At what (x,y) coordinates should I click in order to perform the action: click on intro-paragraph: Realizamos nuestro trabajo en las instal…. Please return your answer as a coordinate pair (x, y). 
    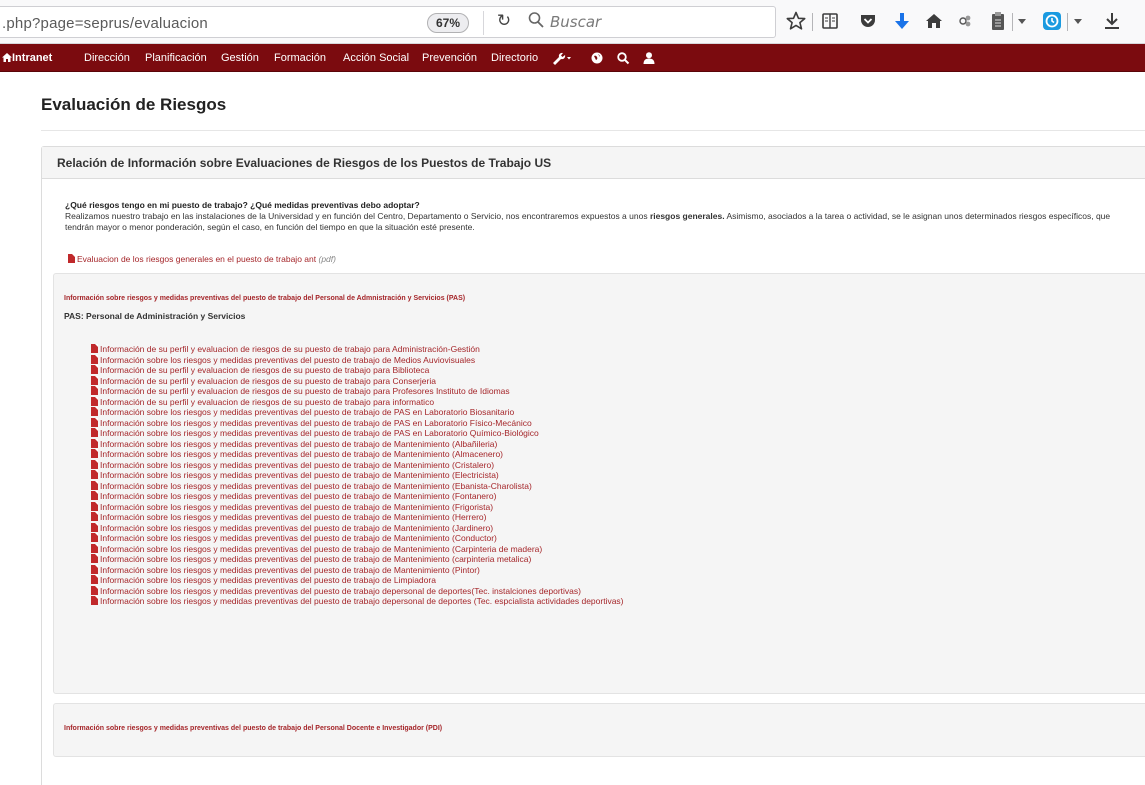
    Looking at the image, I should click on (595, 222).